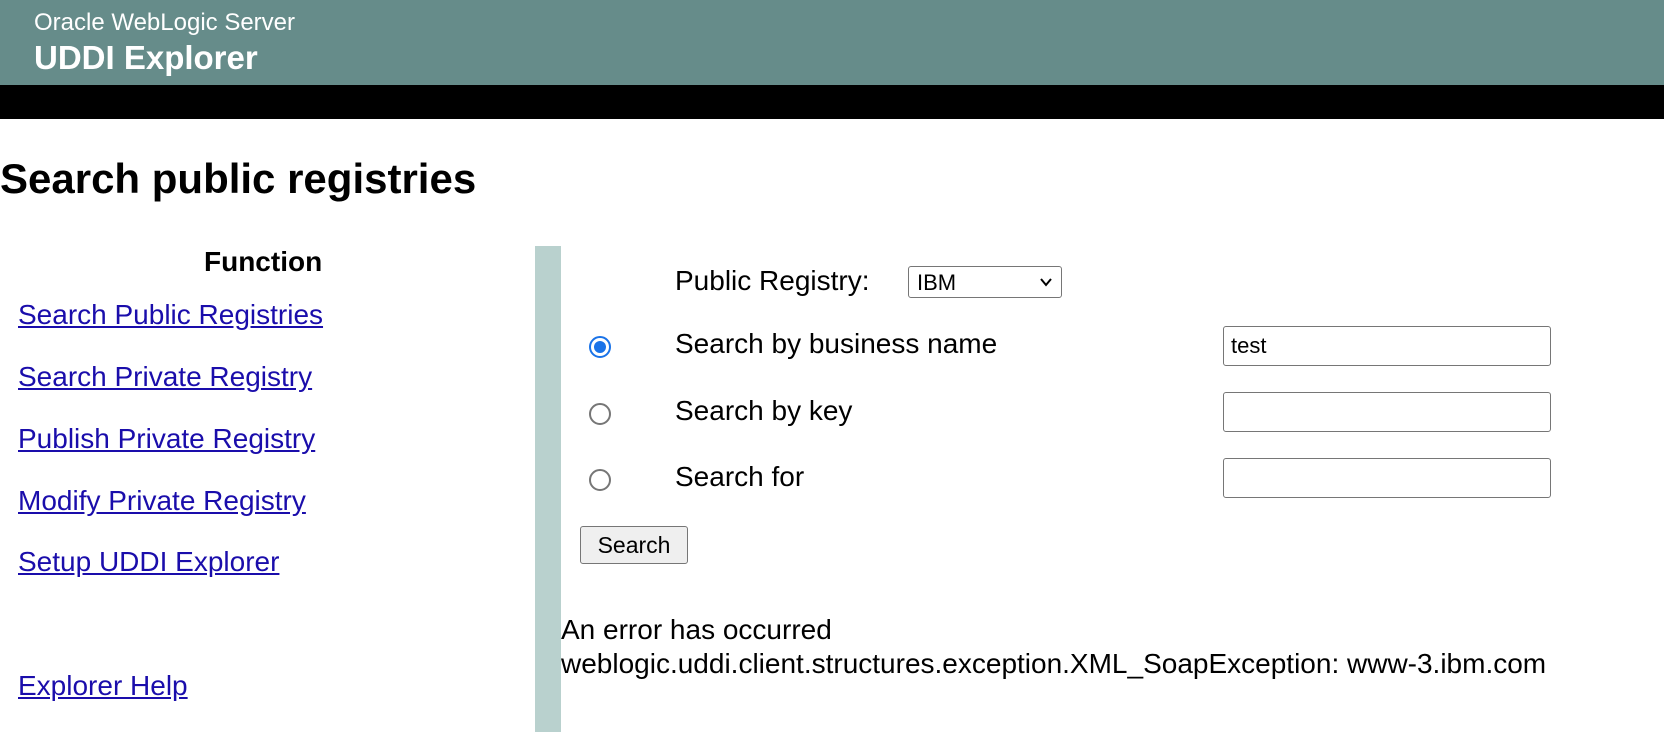 The height and width of the screenshot is (732, 1664). Describe the element at coordinates (832, 102) in the screenshot. I see `header-divider-bar` at that location.